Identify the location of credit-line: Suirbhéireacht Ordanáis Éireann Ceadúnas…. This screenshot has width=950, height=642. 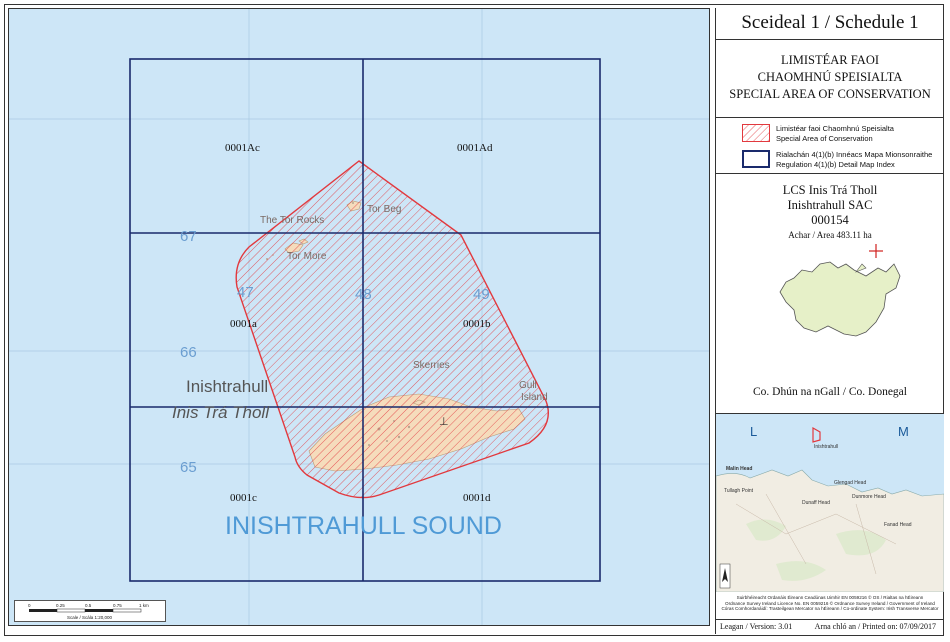
(830, 597).